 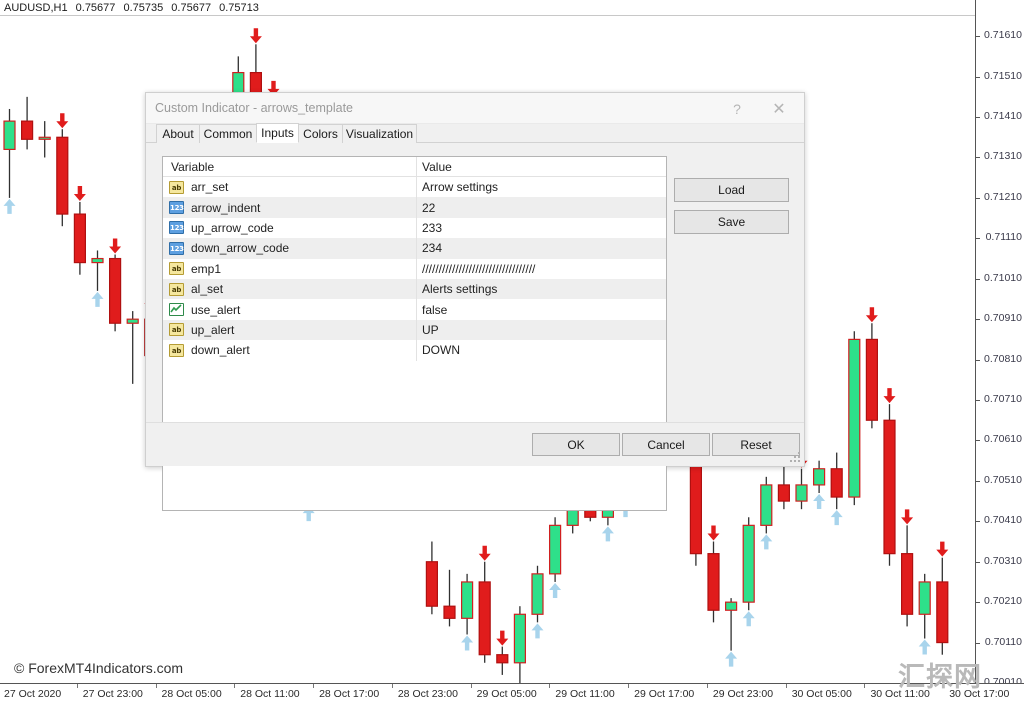 I want to click on bool-type-icon, so click(x=176, y=310).